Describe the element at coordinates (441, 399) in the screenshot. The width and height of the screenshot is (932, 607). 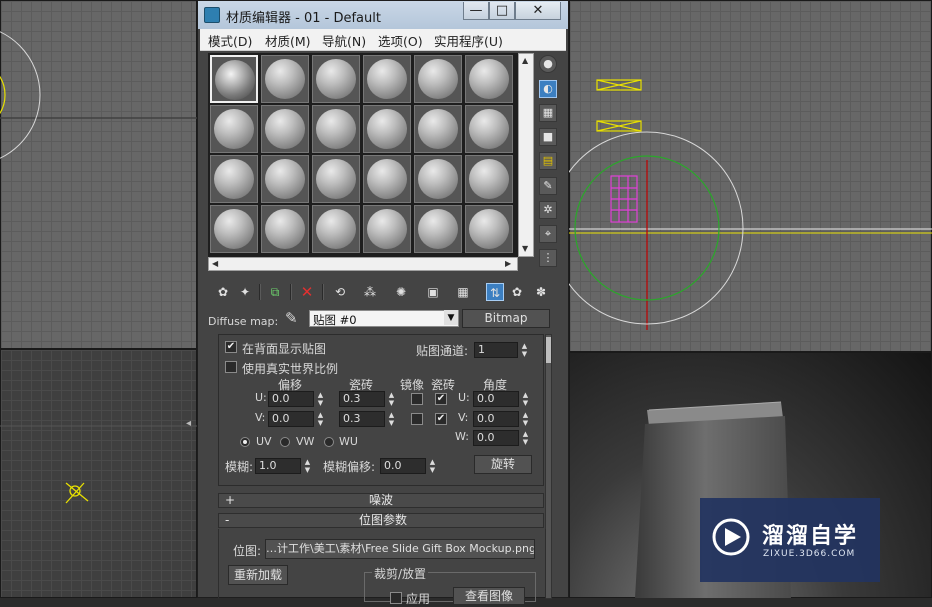
I see `u-tile-checkbox: ✔` at that location.